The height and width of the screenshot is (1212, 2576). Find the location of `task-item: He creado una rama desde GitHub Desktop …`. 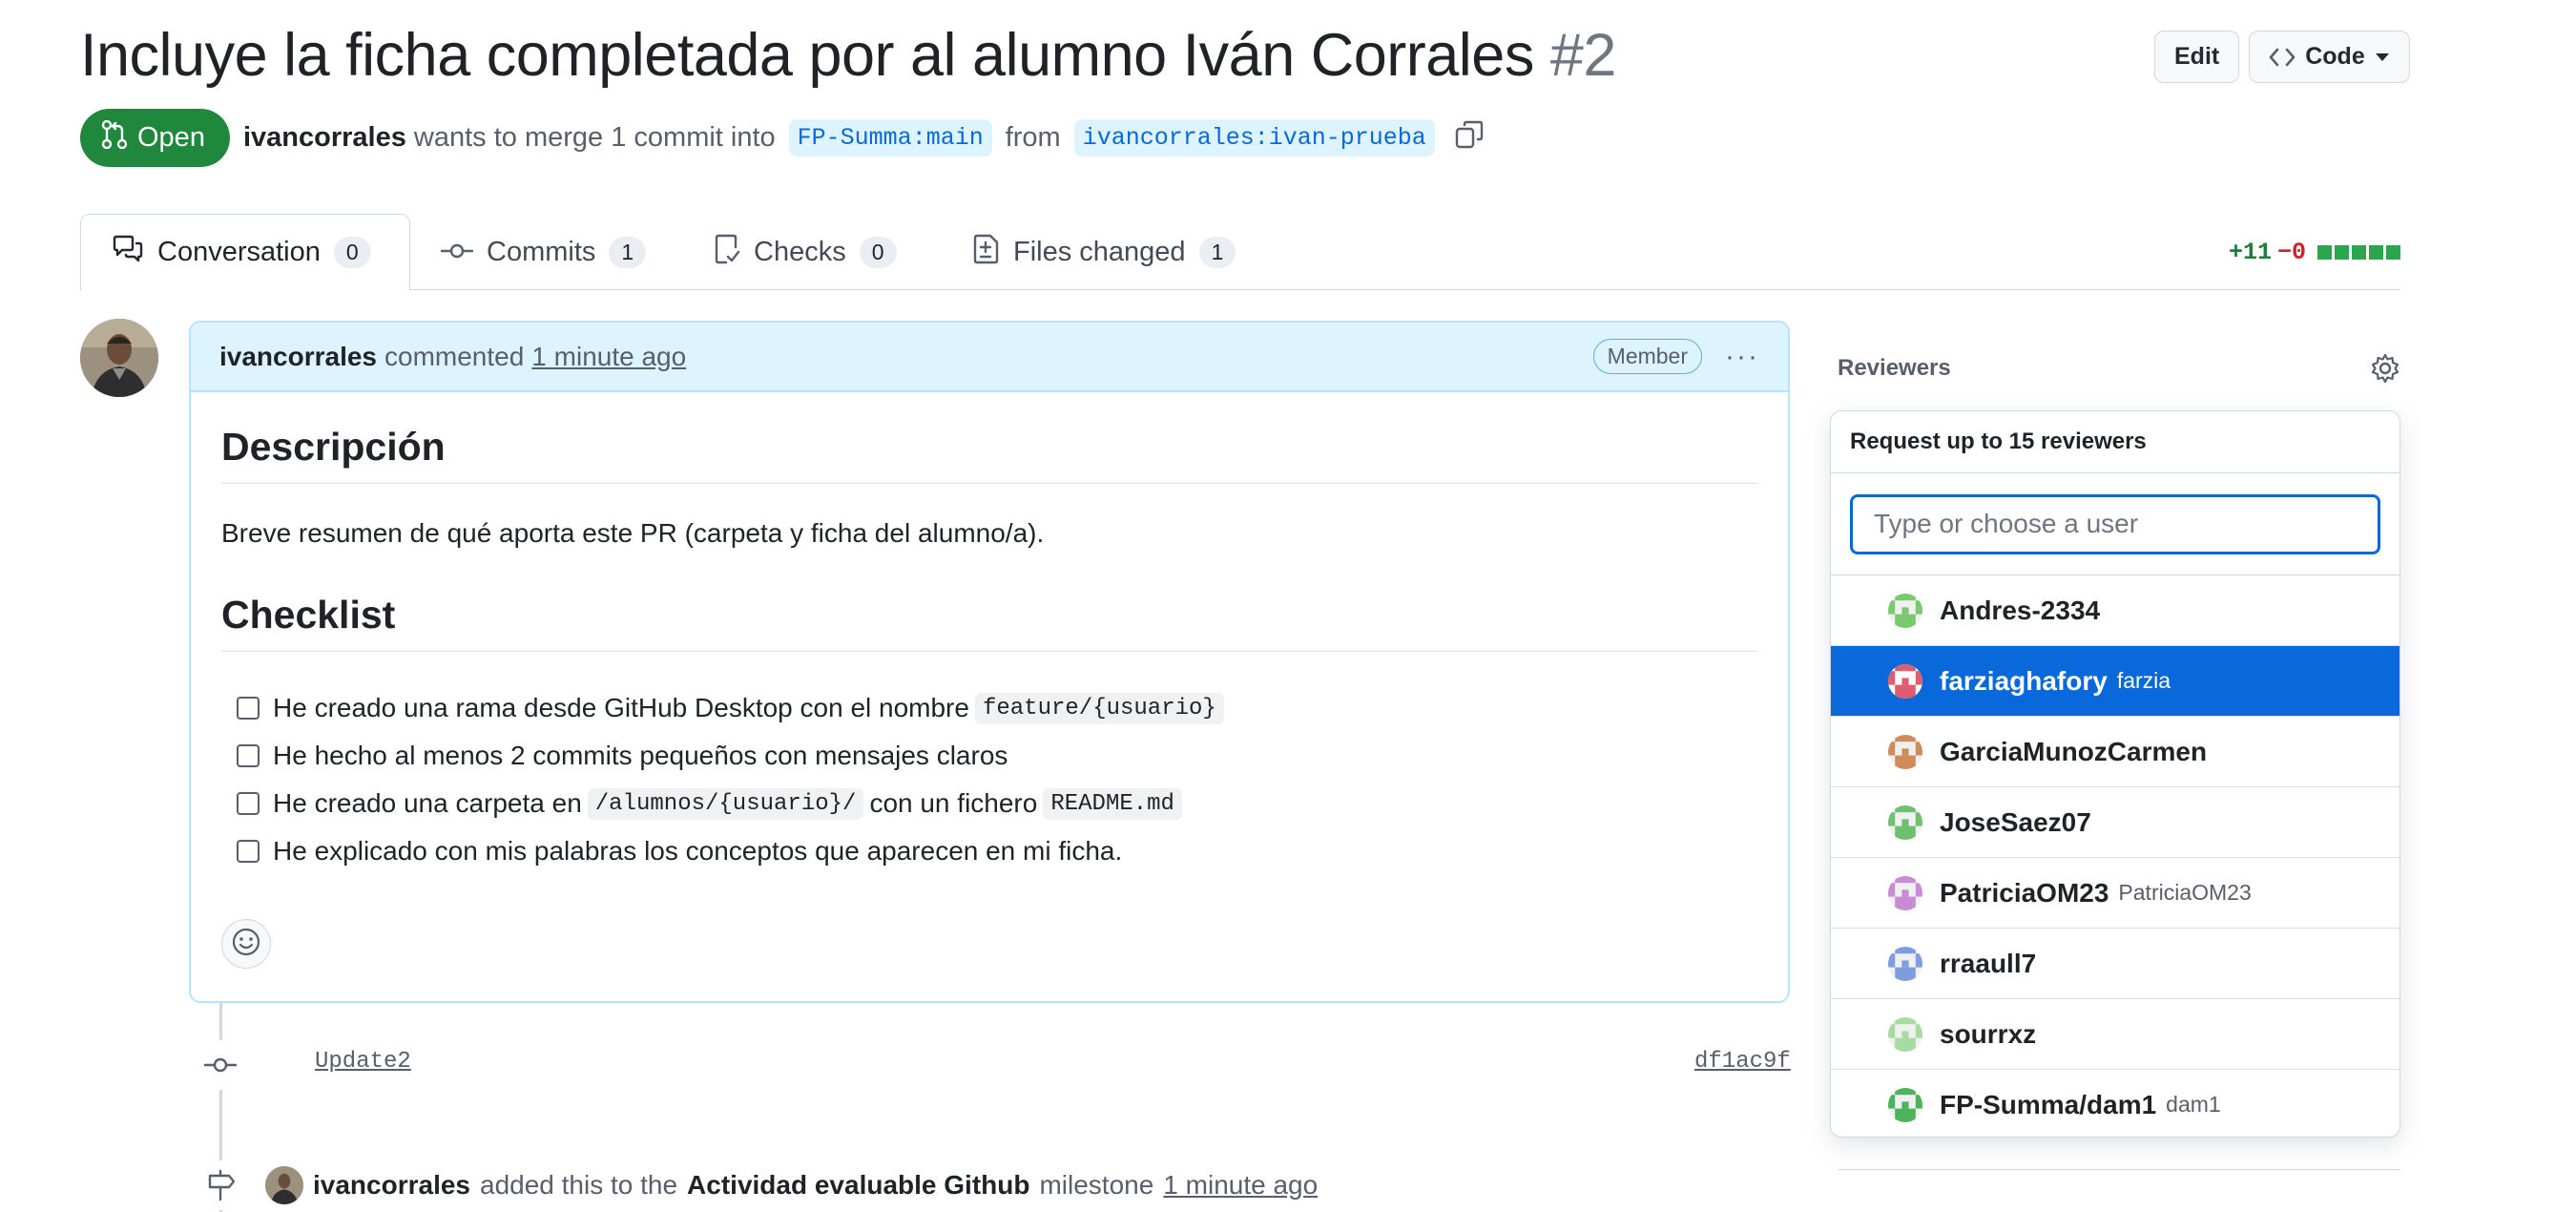

task-item: He creado una rama desde GitHub Desktop … is located at coordinates (997, 708).